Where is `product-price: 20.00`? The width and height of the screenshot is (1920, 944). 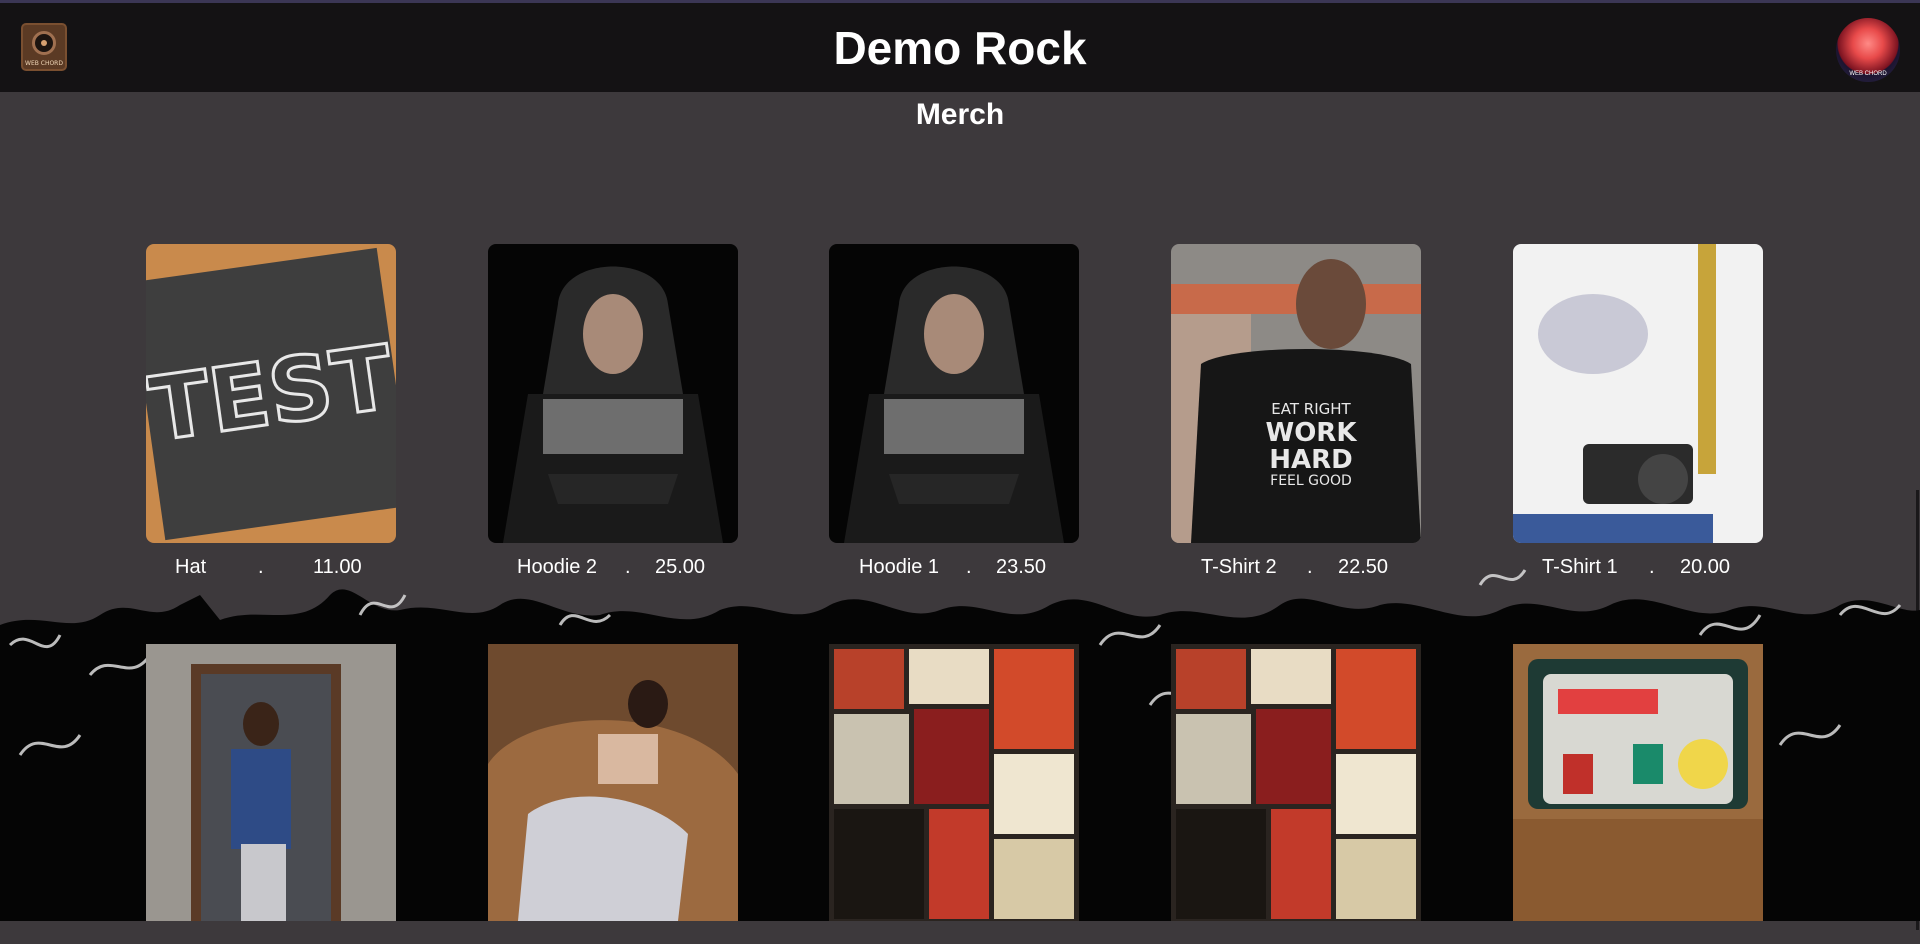
product-price: 20.00 is located at coordinates (1705, 567).